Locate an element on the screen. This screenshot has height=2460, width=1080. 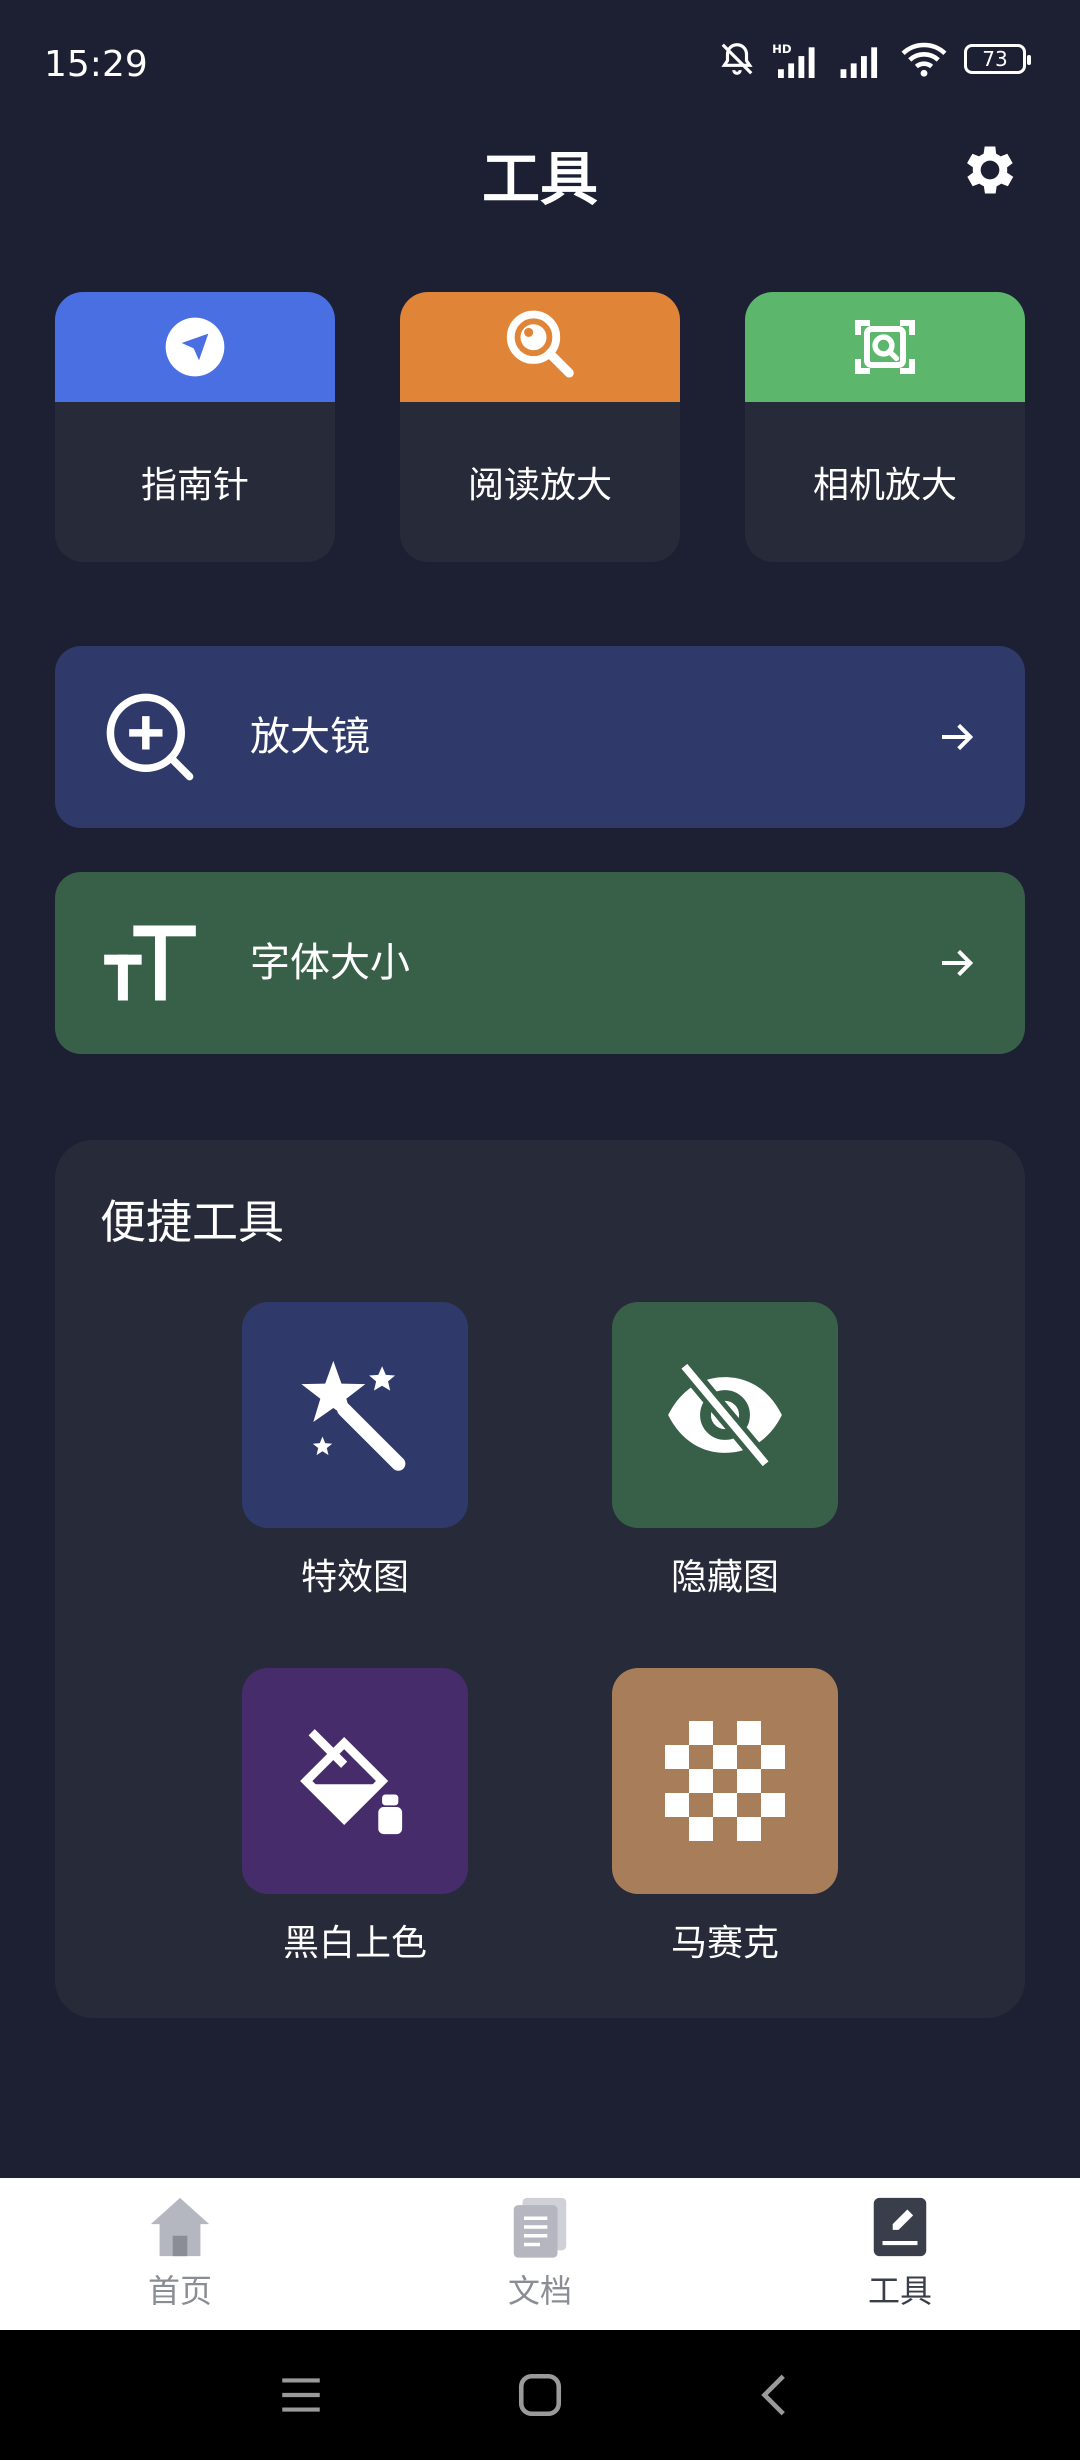
nav-documents-label: 文档 is located at coordinates (539, 2291).